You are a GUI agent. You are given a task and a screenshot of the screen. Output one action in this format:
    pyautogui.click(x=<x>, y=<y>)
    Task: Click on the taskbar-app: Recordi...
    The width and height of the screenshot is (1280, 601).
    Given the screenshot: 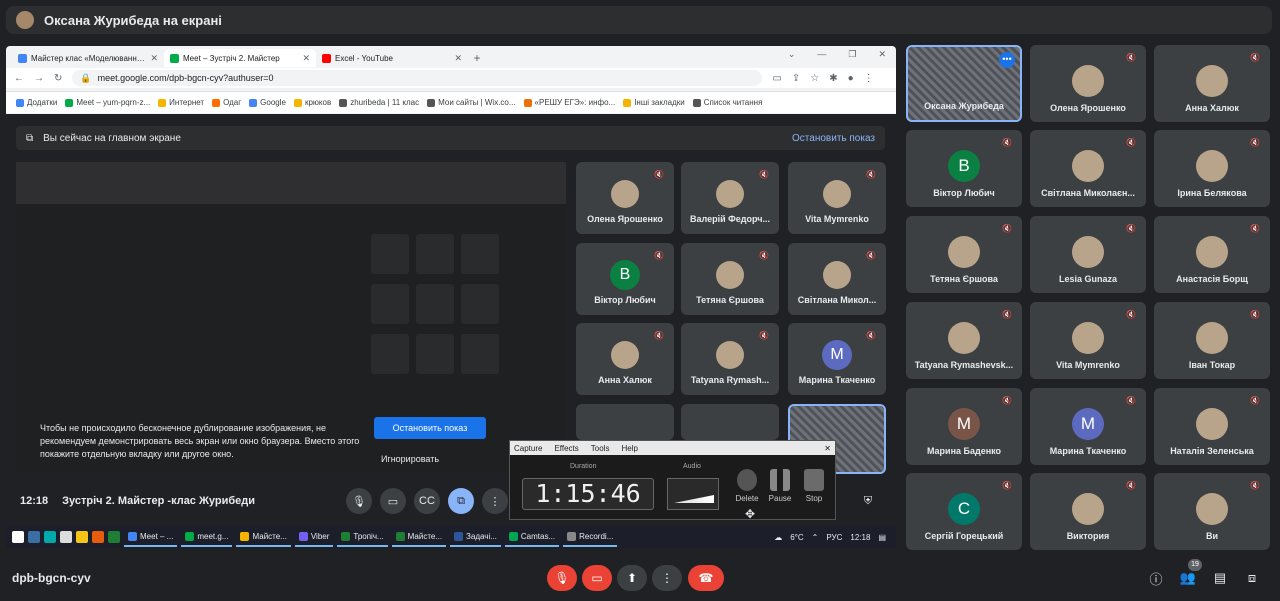 What is the action you would take?
    pyautogui.click(x=590, y=537)
    